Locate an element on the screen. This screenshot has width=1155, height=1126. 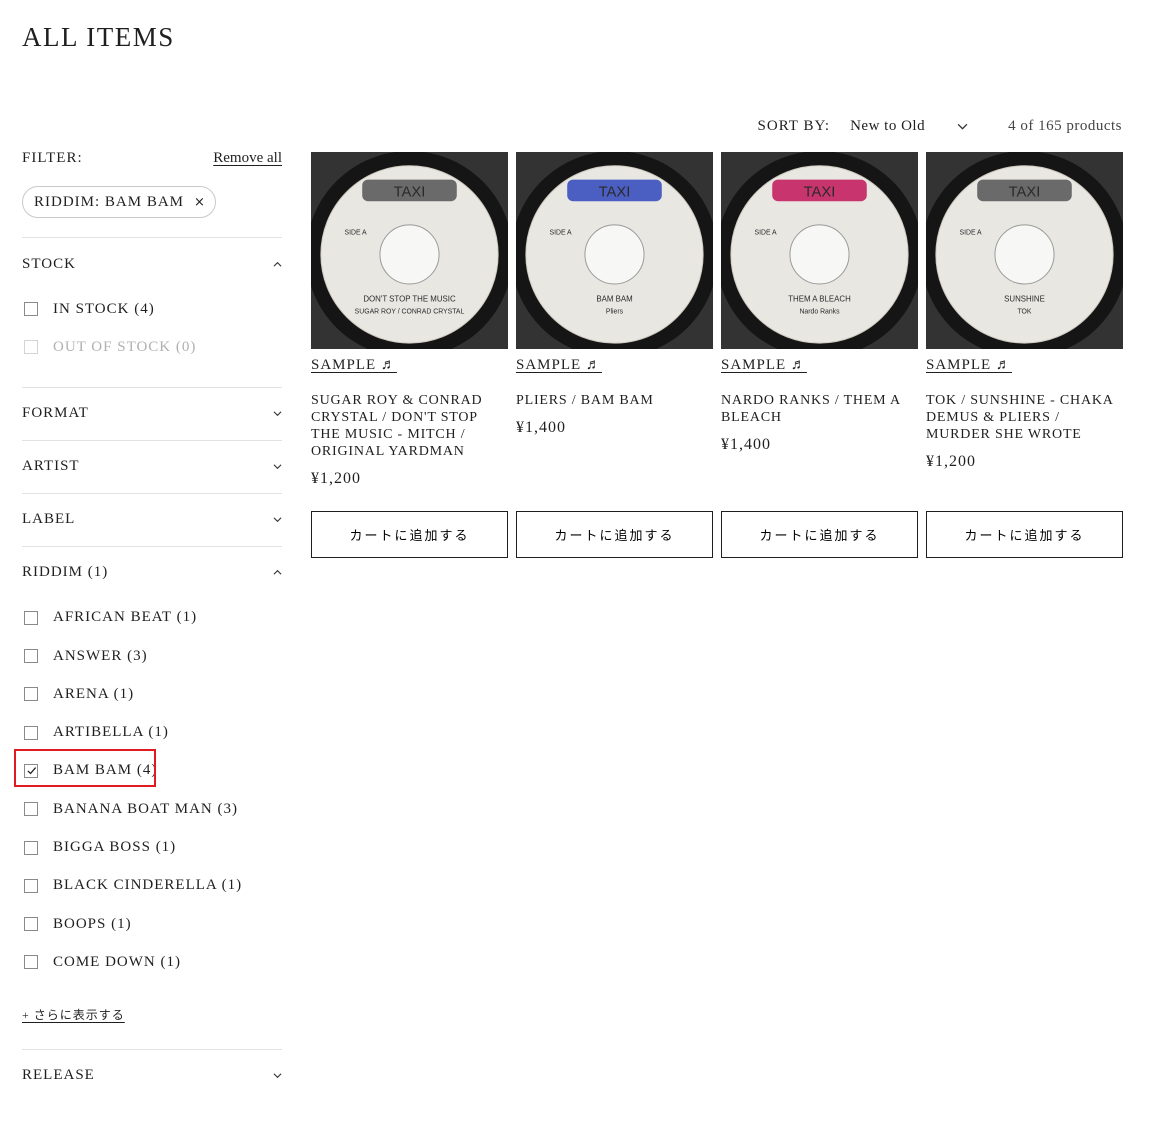
filter-option: BIGGA BOSS (1) is located at coordinates (152, 847).